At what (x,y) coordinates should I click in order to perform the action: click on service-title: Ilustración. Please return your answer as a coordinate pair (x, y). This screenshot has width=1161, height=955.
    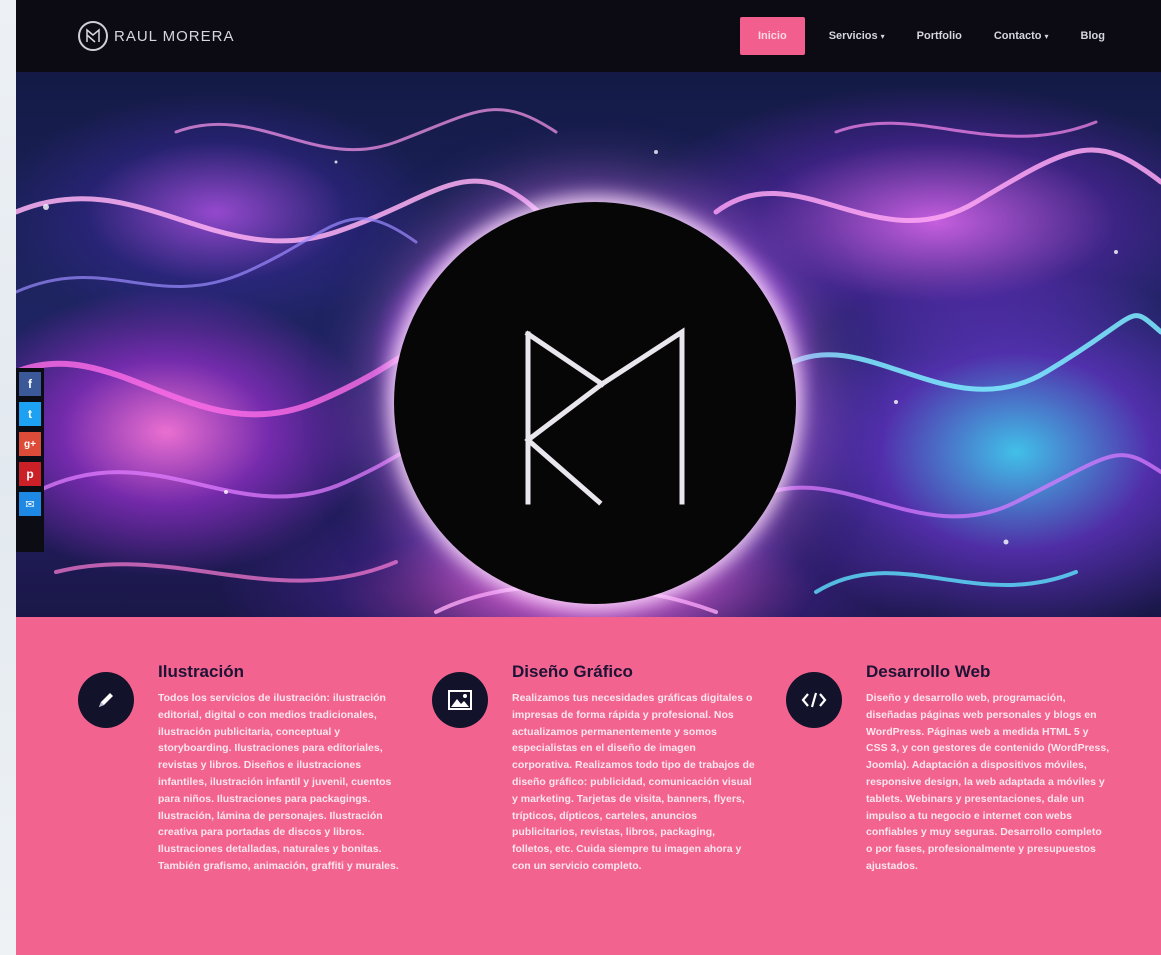
    Looking at the image, I should click on (201, 671).